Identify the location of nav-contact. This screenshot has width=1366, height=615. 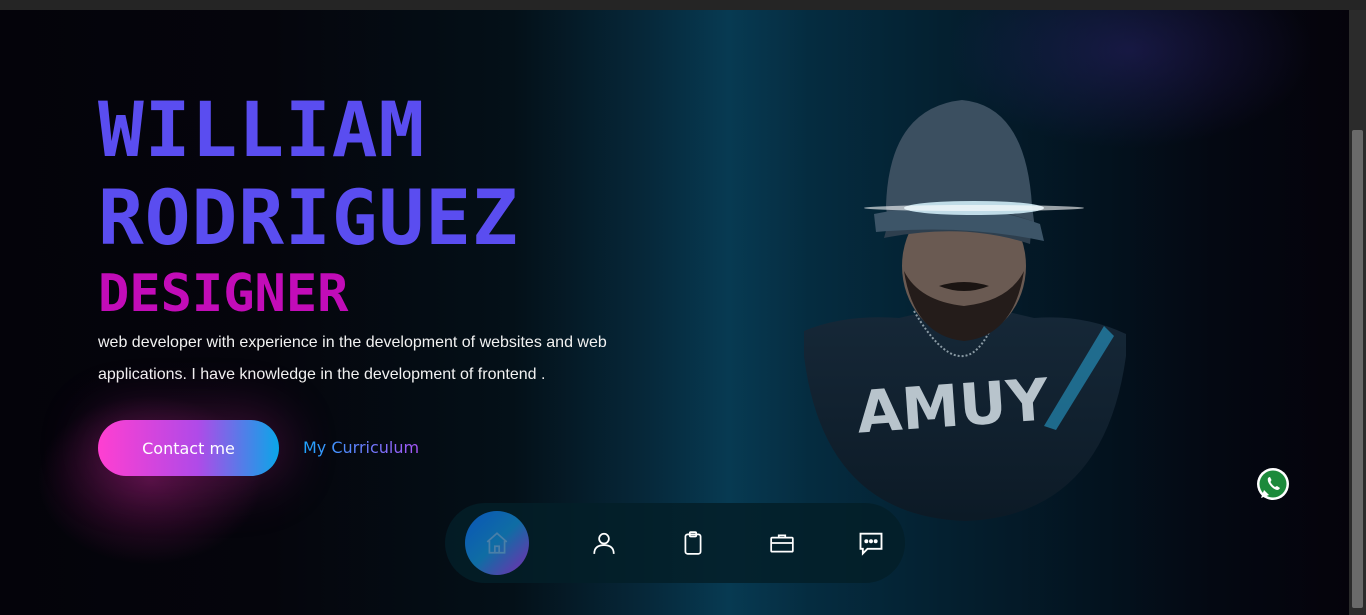
(871, 543).